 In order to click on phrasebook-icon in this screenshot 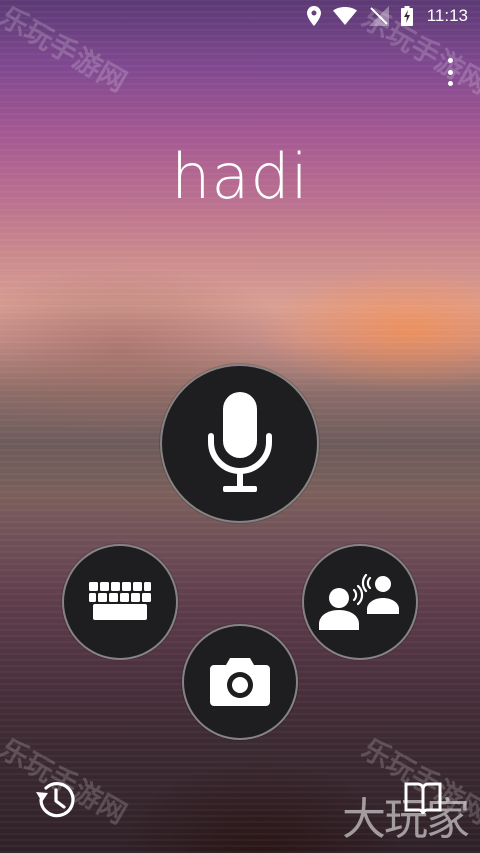, I will do `click(423, 798)`.